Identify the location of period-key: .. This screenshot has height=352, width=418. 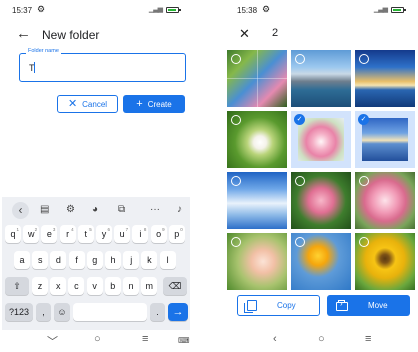
(157, 312).